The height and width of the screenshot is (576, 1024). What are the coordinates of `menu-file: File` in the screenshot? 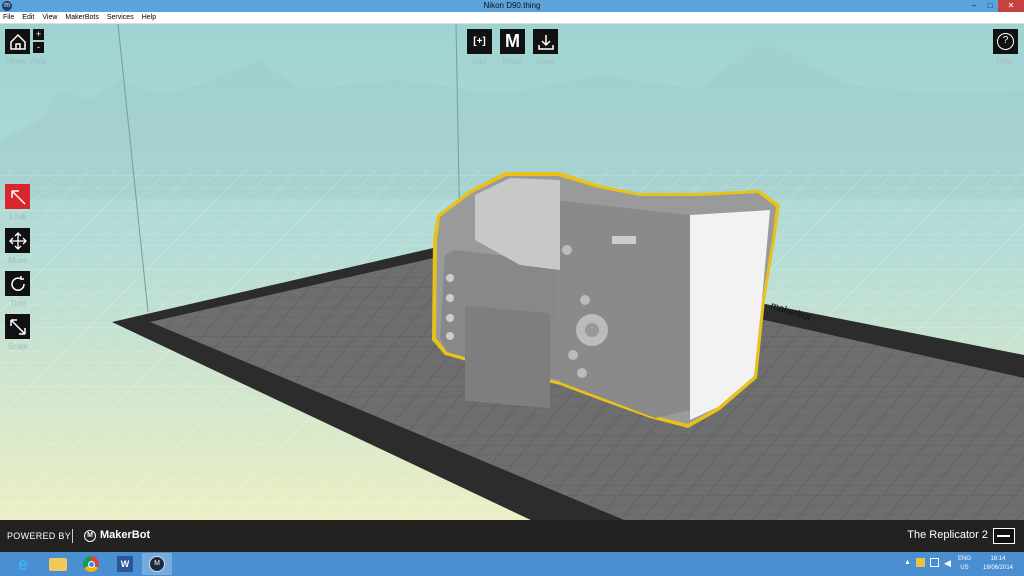 It's located at (8, 17).